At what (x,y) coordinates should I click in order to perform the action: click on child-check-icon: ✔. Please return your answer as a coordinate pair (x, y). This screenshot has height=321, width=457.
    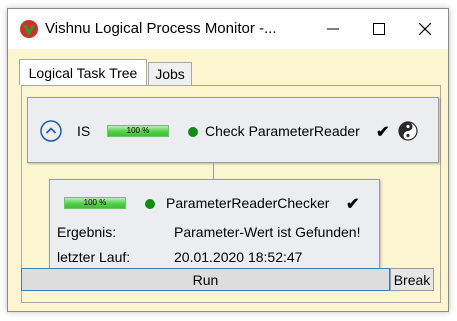
    Looking at the image, I should click on (353, 204).